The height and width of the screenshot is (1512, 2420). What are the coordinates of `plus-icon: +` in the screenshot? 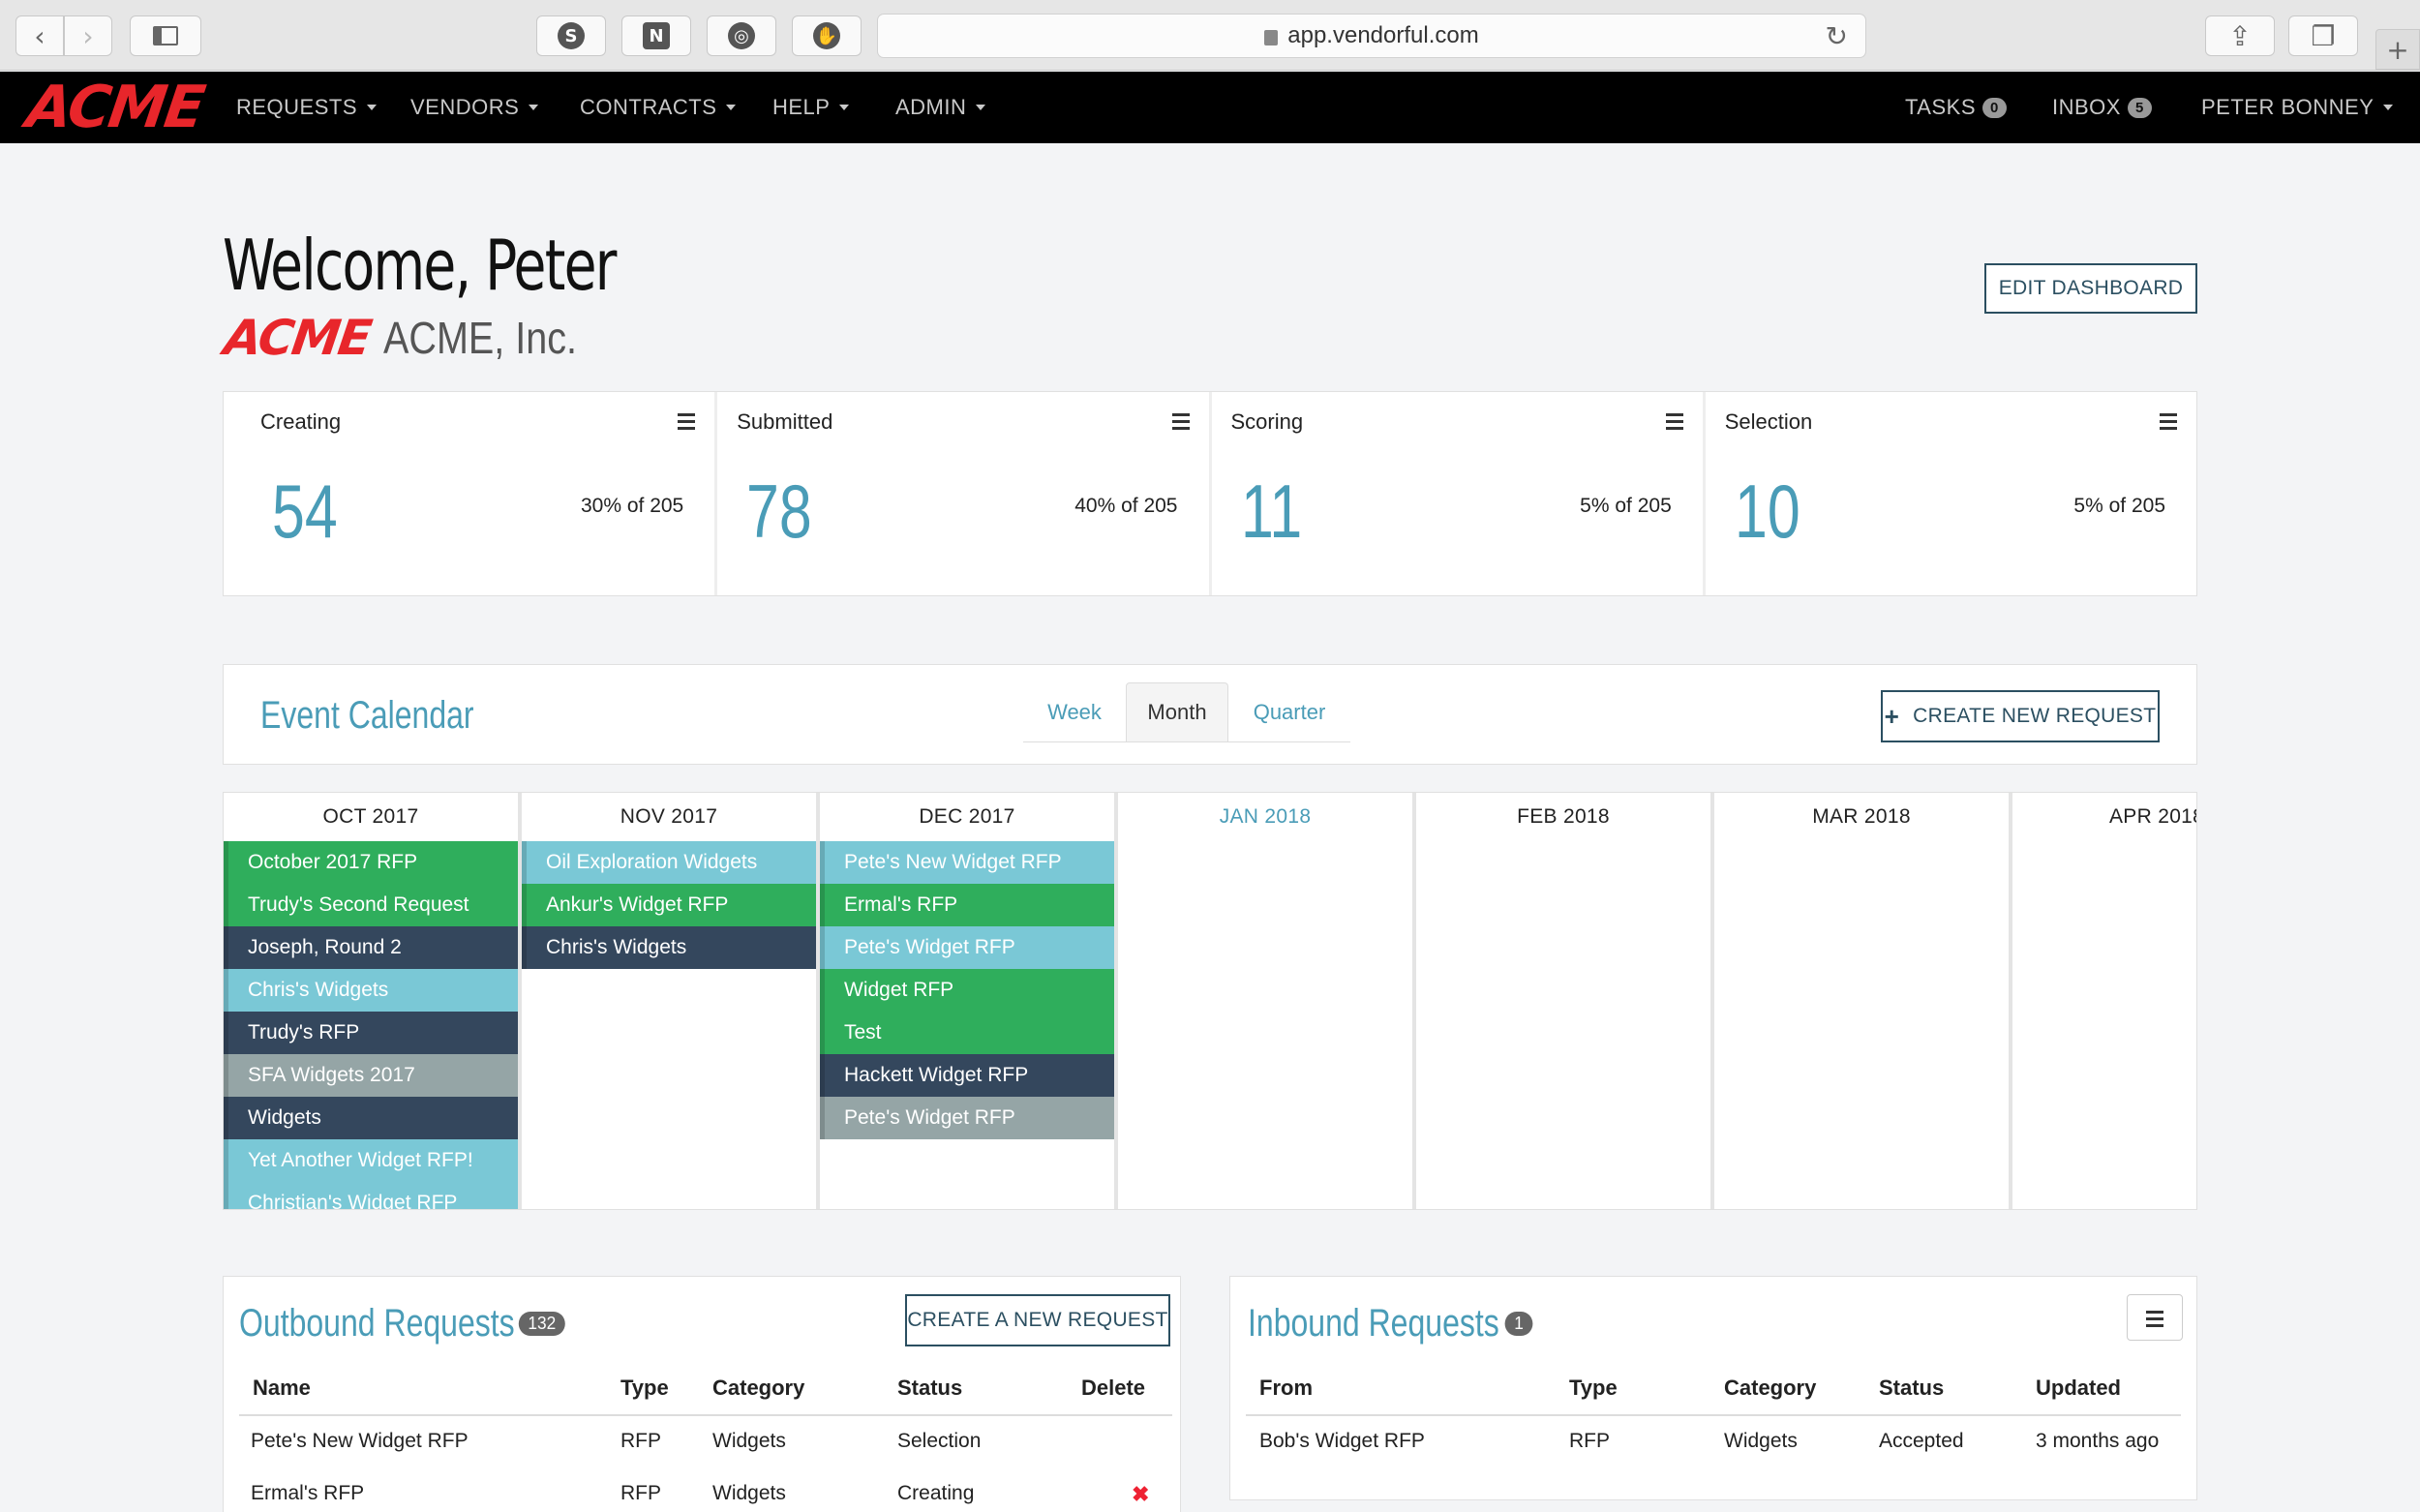 It's located at (2397, 49).